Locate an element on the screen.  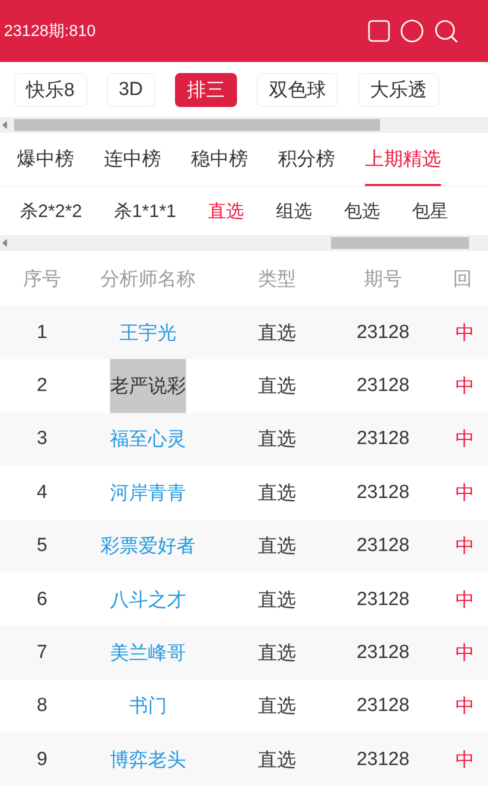
row-number: 7 is located at coordinates (42, 653).